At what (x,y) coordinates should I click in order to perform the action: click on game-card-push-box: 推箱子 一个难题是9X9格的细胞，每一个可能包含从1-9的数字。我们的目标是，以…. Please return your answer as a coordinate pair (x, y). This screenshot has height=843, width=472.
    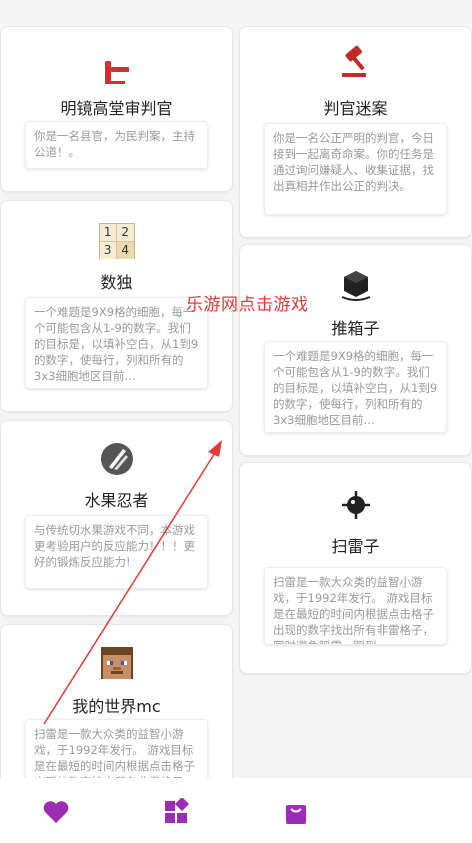
    Looking at the image, I should click on (355, 350).